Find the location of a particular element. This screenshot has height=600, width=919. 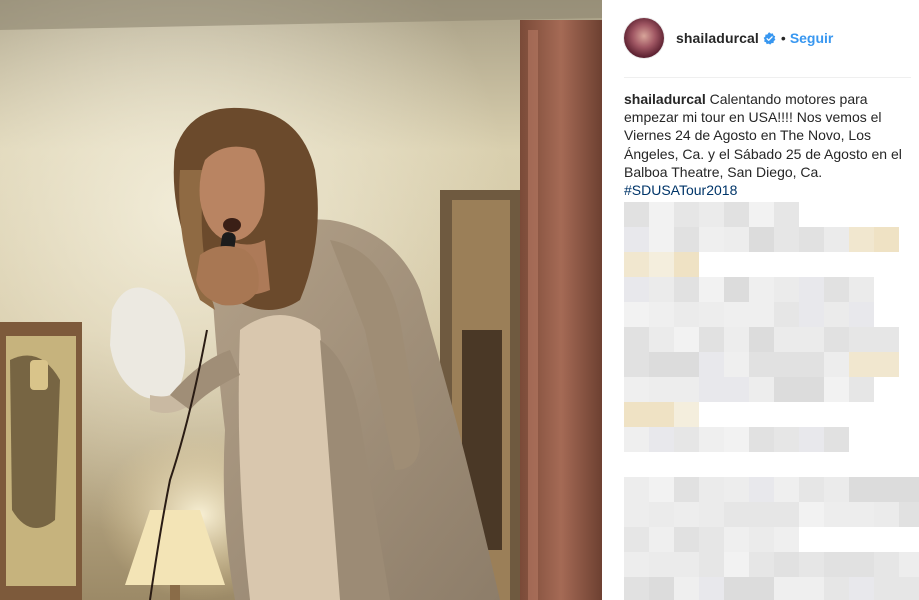

username-link: shailadurcal is located at coordinates (717, 38).